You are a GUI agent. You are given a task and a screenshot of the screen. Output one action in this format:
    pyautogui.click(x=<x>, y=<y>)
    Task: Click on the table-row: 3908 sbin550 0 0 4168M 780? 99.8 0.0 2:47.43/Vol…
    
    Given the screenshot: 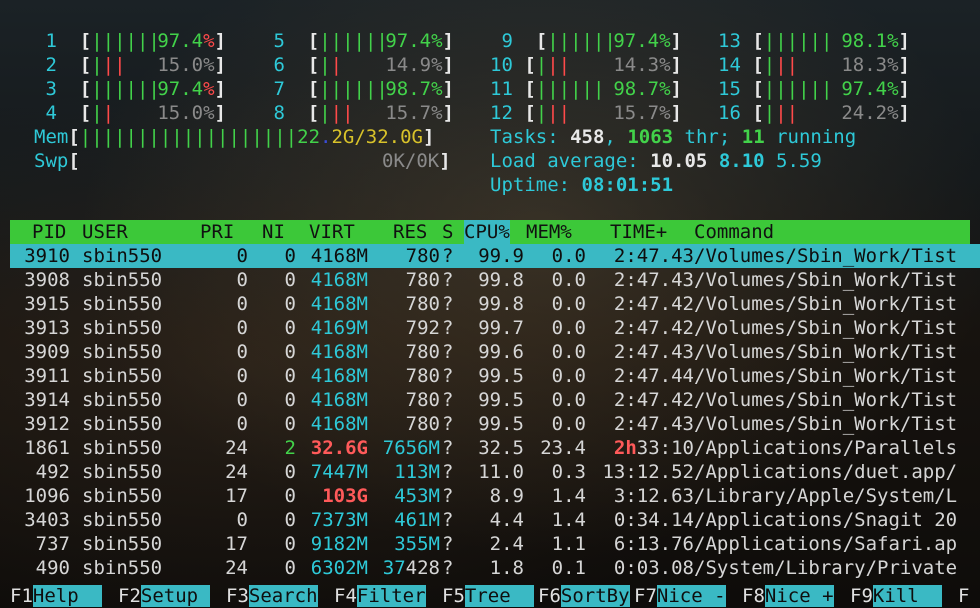 What is the action you would take?
    pyautogui.click(x=495, y=280)
    